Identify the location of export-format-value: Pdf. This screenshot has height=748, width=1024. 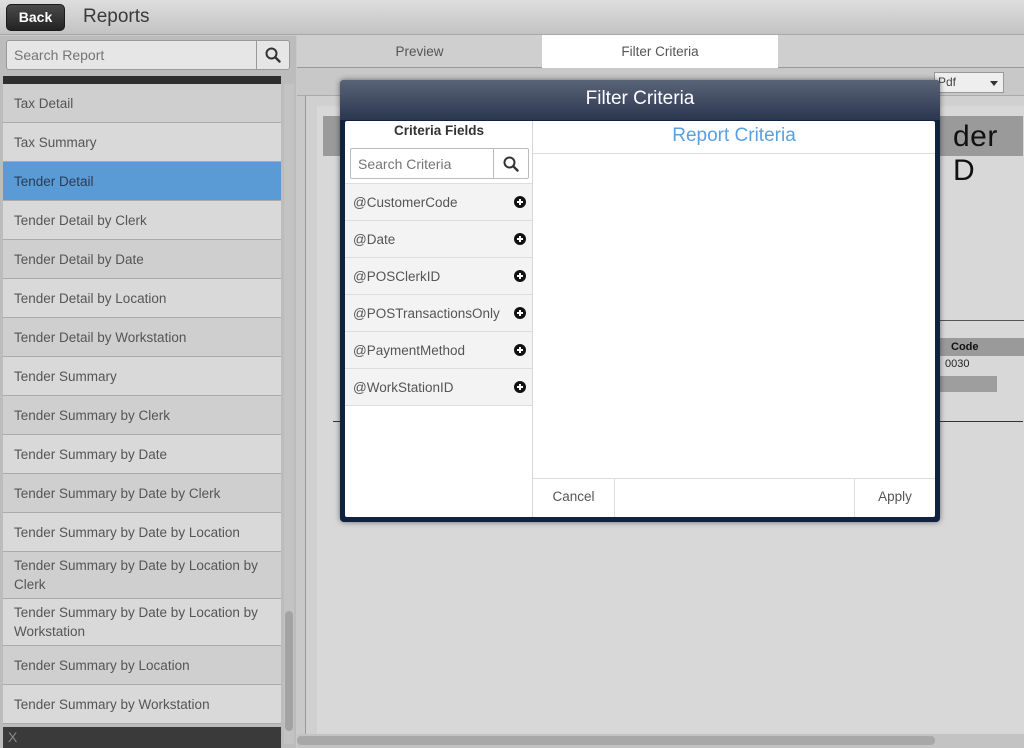
(947, 82).